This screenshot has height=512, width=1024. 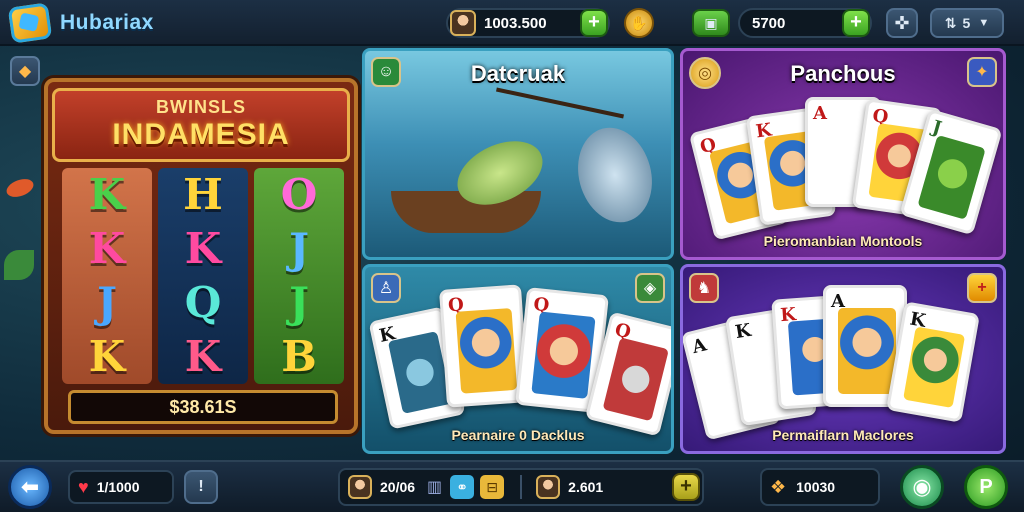 I want to click on character-badge-icon: ♙, so click(x=386, y=288).